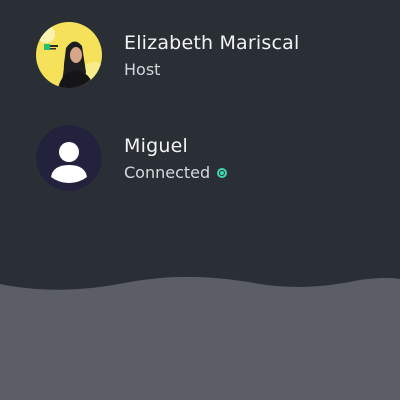 Image resolution: width=400 pixels, height=400 pixels. I want to click on host-photo-icon, so click(69, 55).